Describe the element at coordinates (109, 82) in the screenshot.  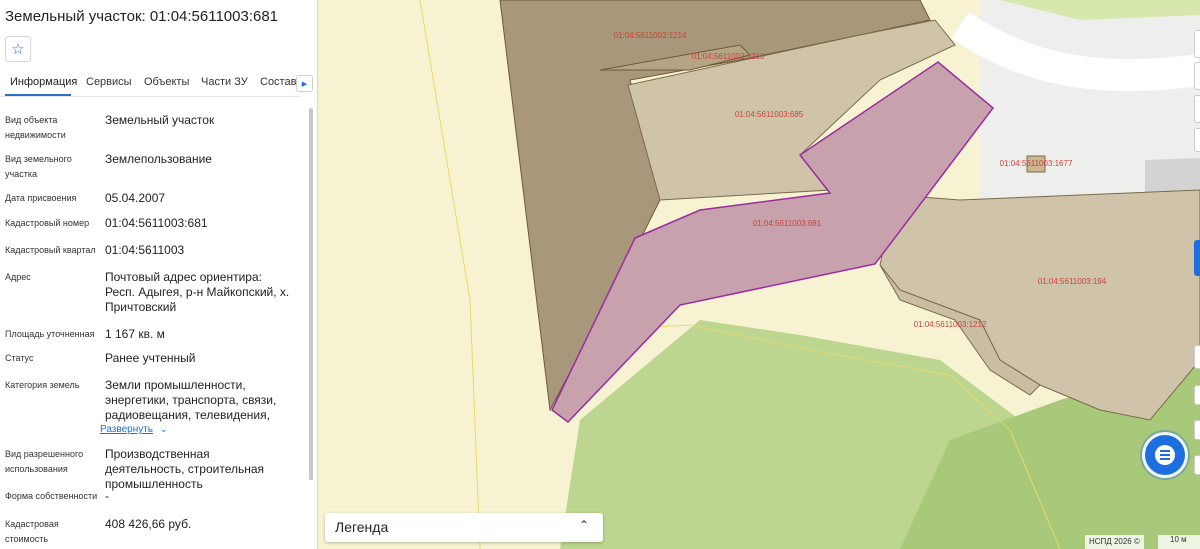
I see `tab-services: Сервисы` at that location.